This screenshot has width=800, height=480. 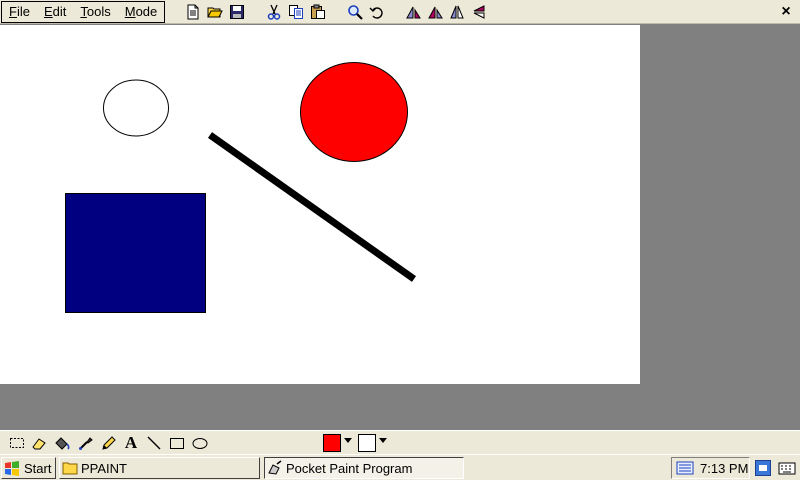 What do you see at coordinates (685, 468) in the screenshot?
I see `input-panel-icon` at bounding box center [685, 468].